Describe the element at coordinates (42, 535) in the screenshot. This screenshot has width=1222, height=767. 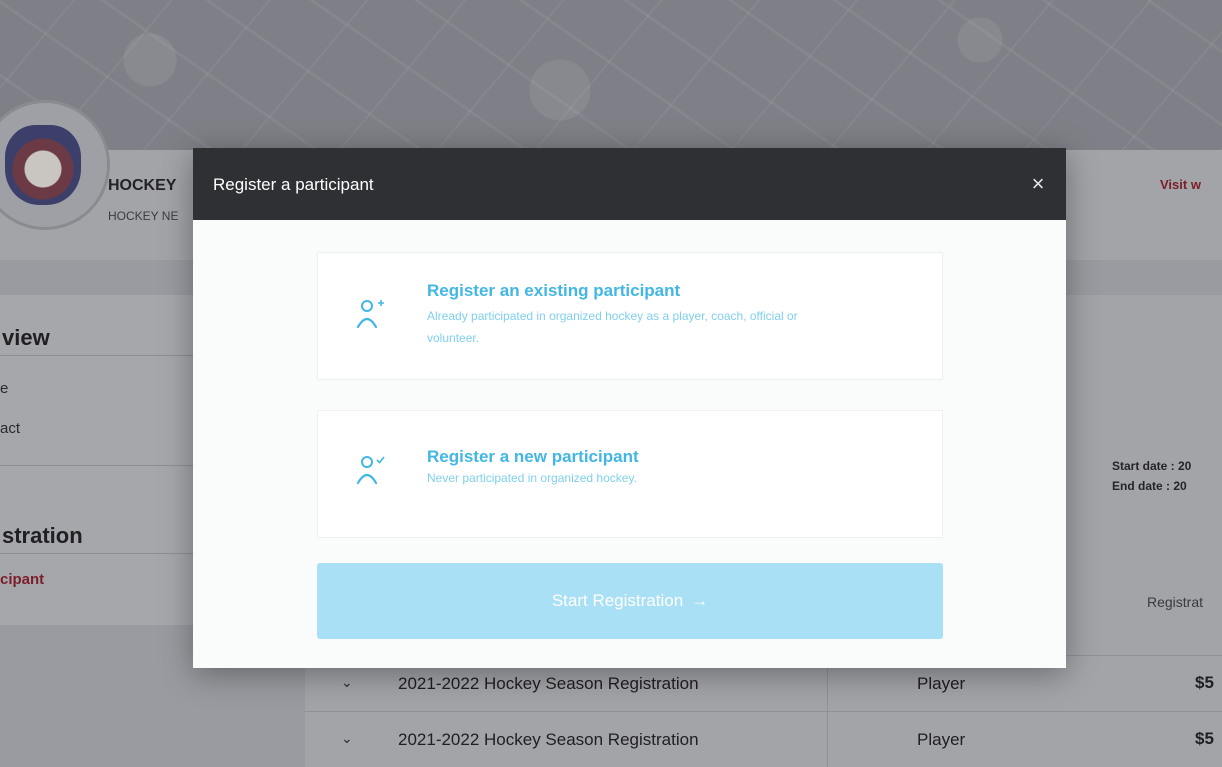
I see `sidebar-registration-title: stration` at that location.